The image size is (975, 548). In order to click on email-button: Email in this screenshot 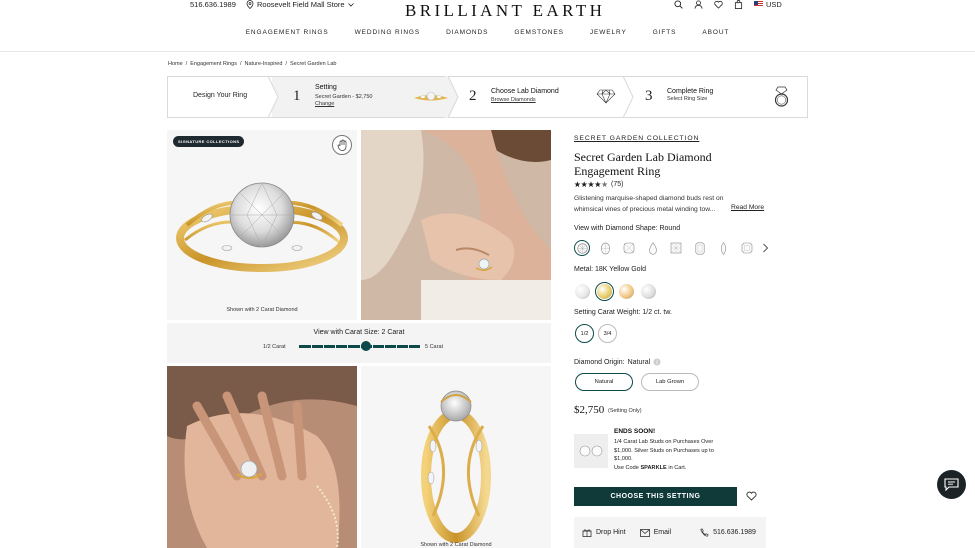, I will do `click(655, 532)`.